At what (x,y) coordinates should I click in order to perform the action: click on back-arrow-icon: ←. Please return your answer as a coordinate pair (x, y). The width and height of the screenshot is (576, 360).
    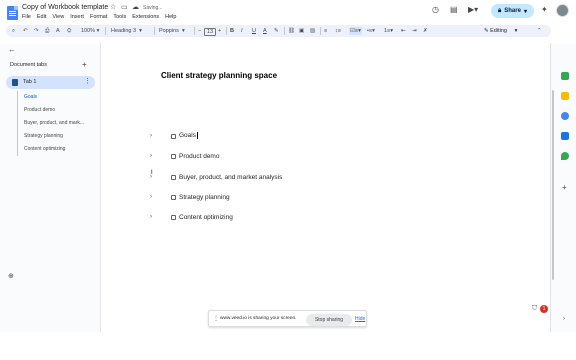
    Looking at the image, I should click on (12, 49).